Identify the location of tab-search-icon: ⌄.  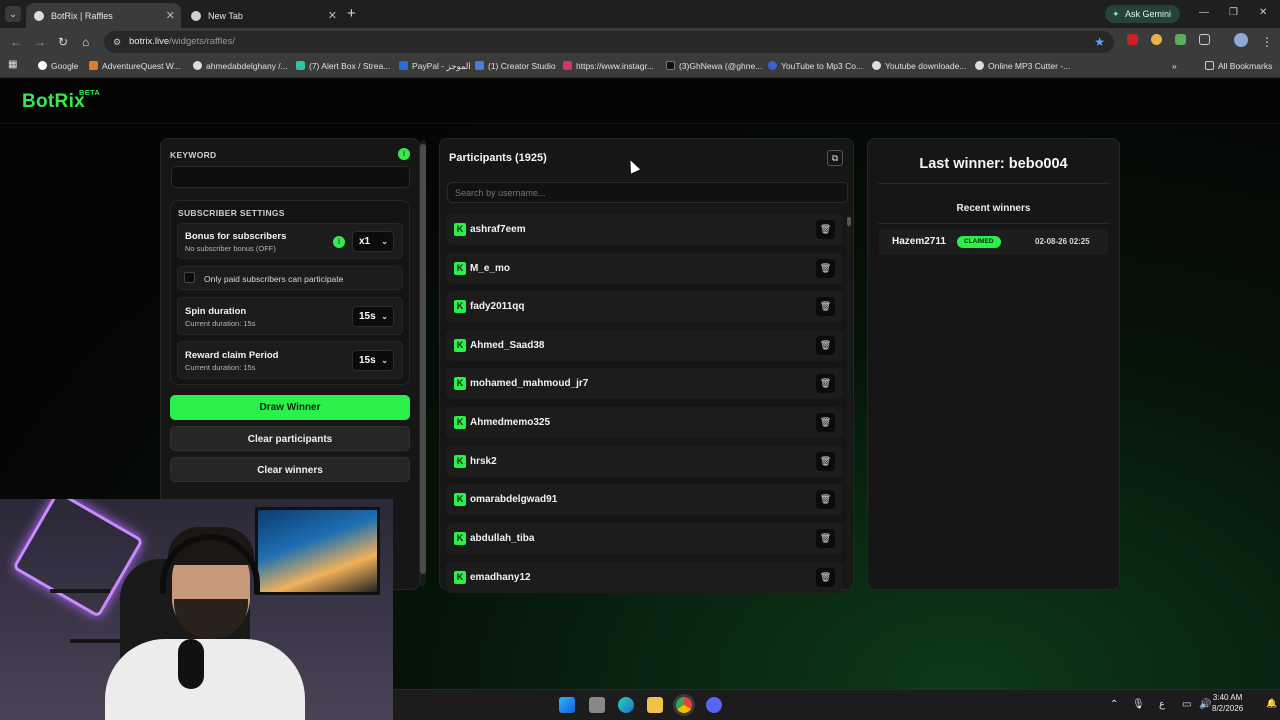
(13, 14).